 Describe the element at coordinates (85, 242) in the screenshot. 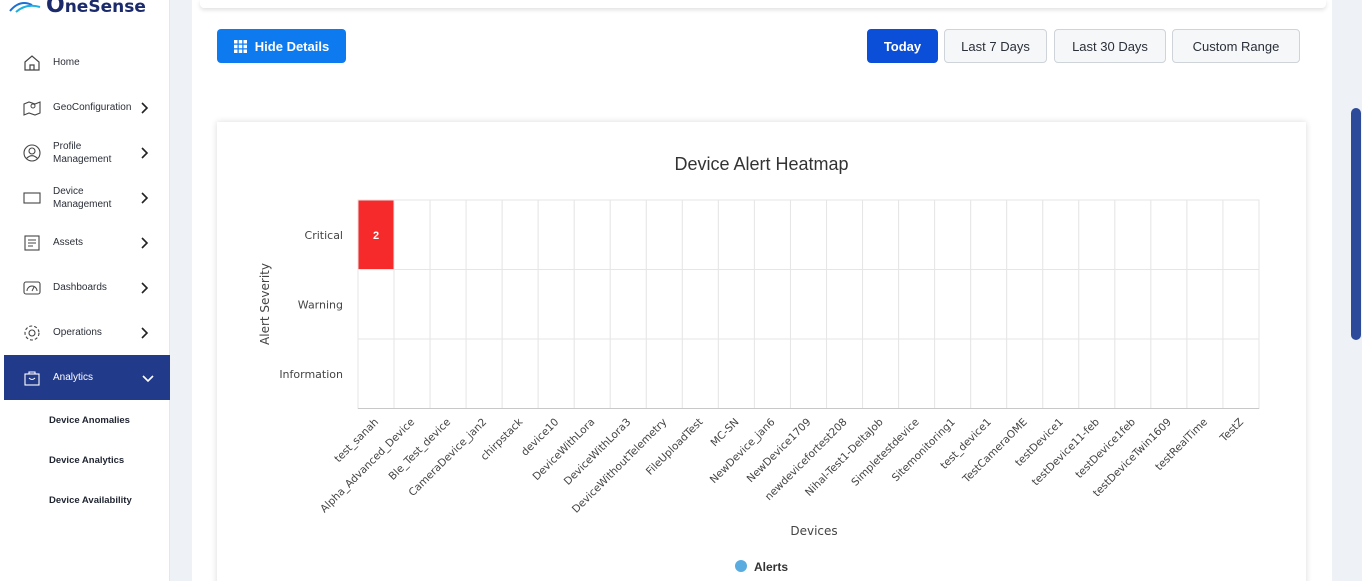

I see `sidebar-item-assets: Assets` at that location.